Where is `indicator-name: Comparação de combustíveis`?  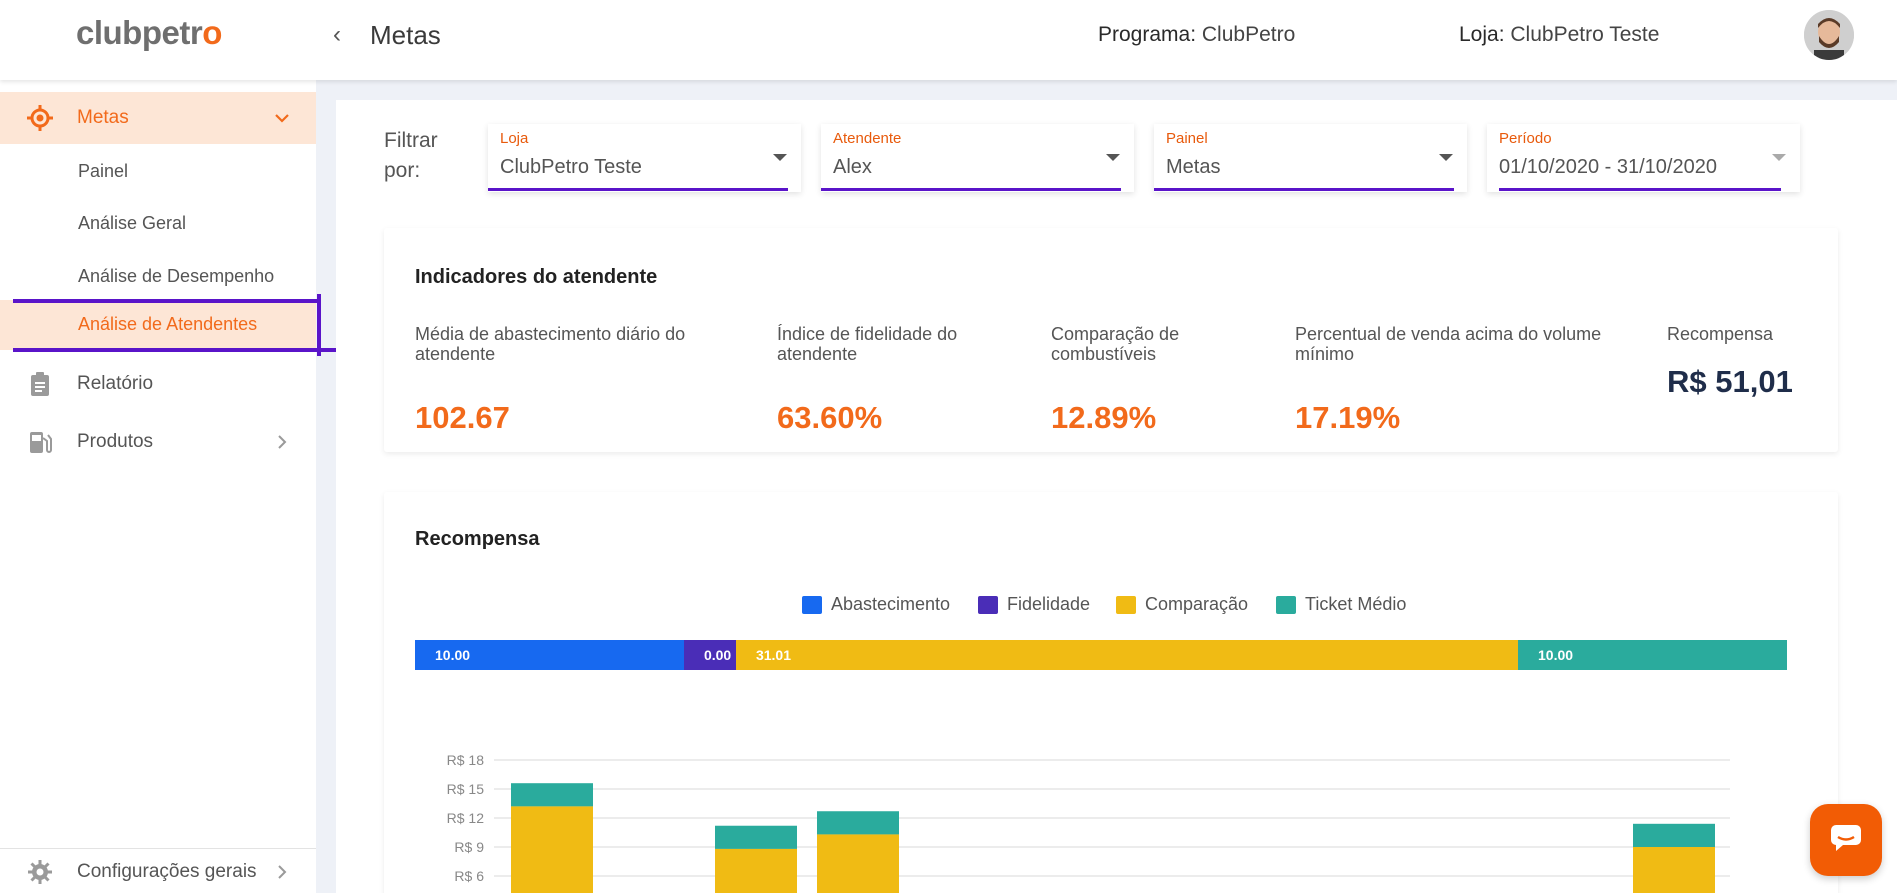
indicator-name: Comparação de combustíveis is located at coordinates (1115, 344).